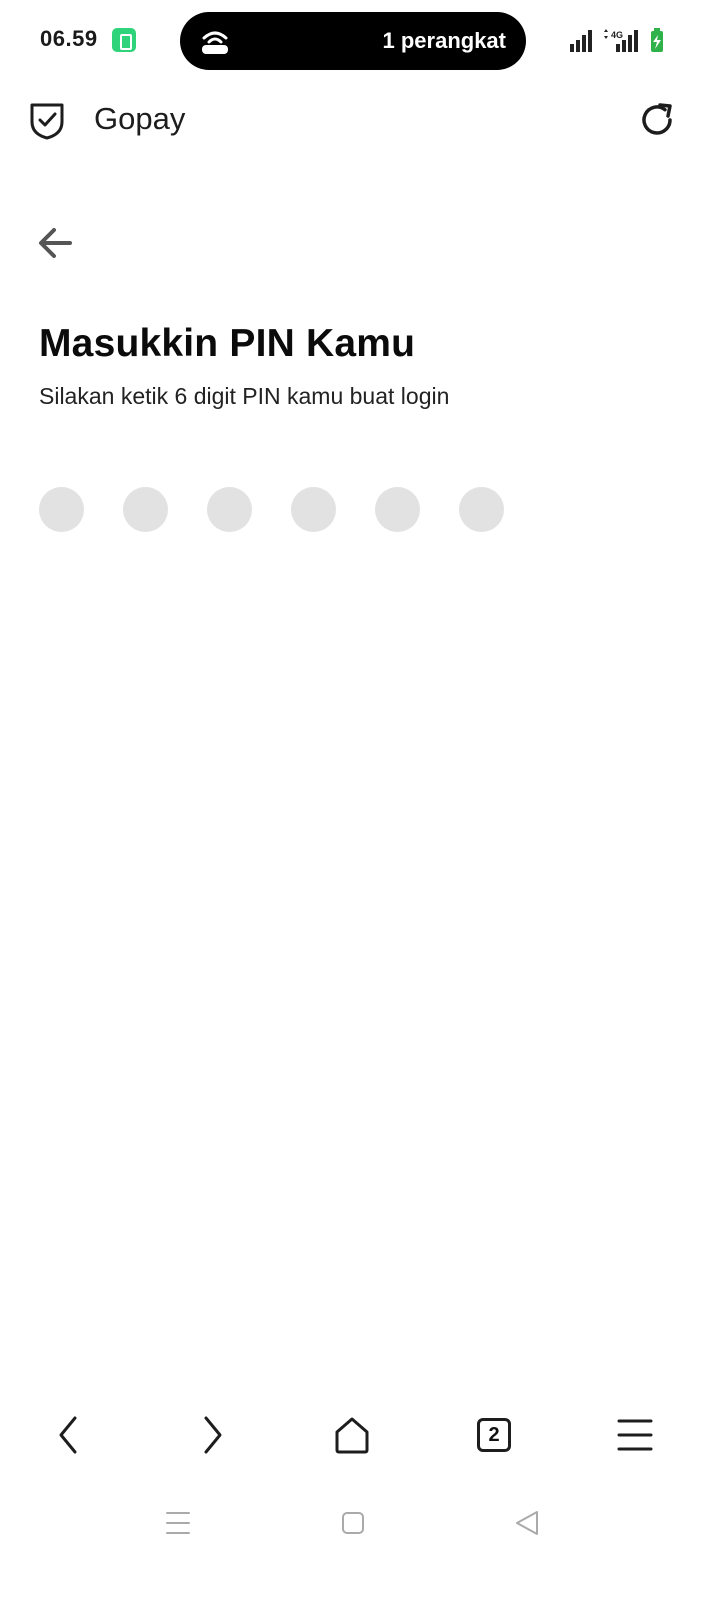 This screenshot has width=720, height=1600. What do you see at coordinates (657, 120) in the screenshot?
I see `reload-icon` at bounding box center [657, 120].